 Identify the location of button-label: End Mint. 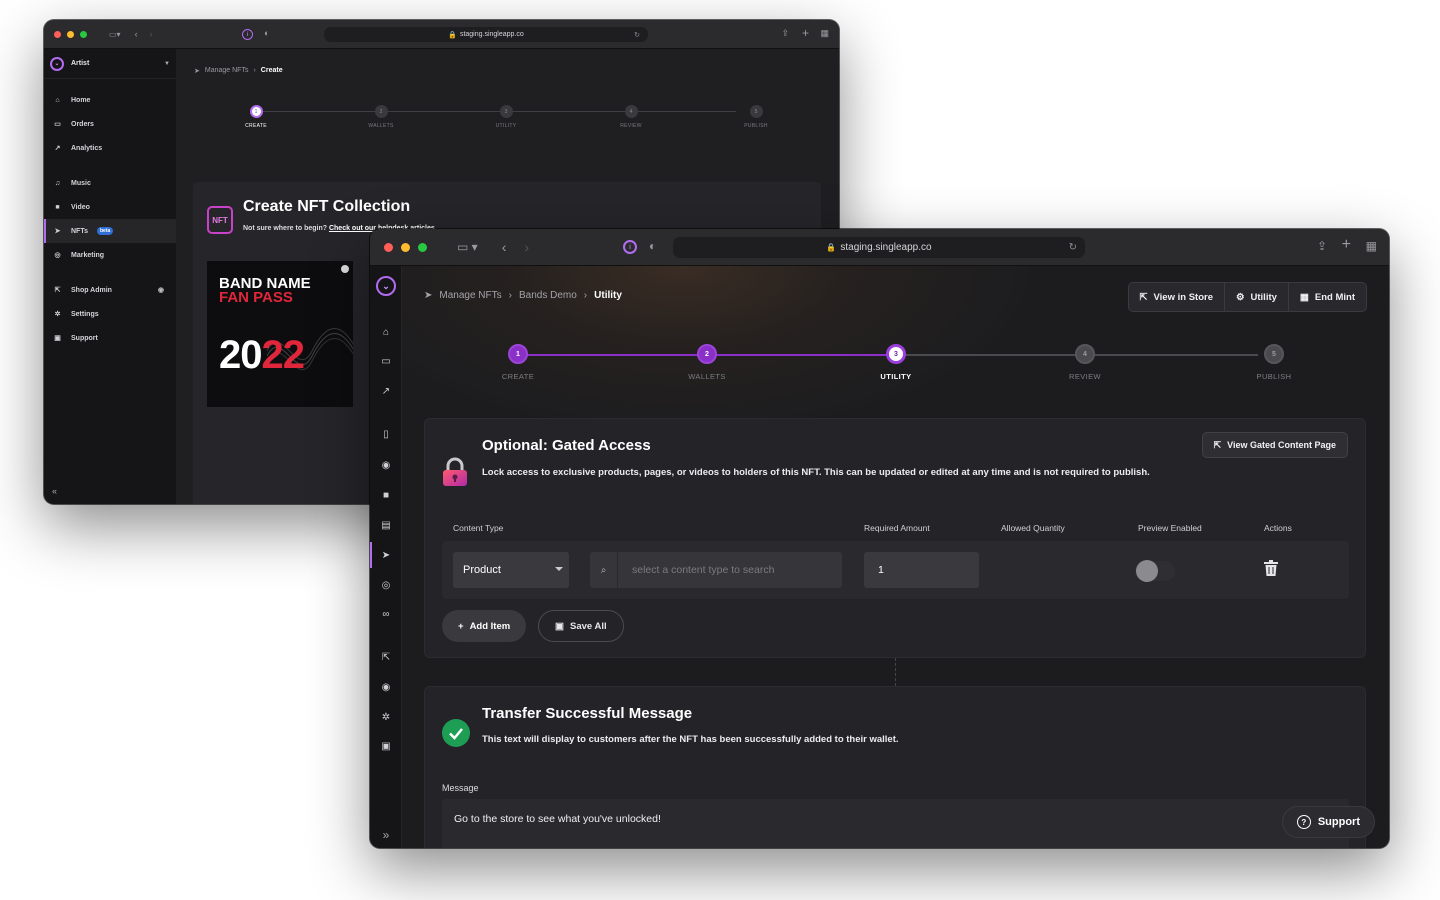
(1334, 297).